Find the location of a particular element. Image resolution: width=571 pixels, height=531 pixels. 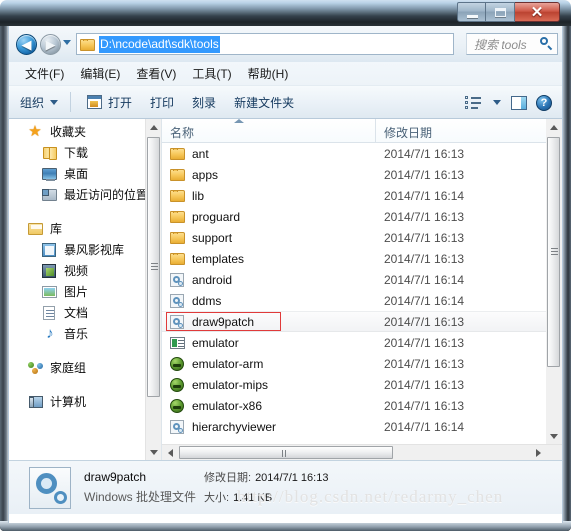

sidebar-item-documents: 文档 is located at coordinates (85, 312).